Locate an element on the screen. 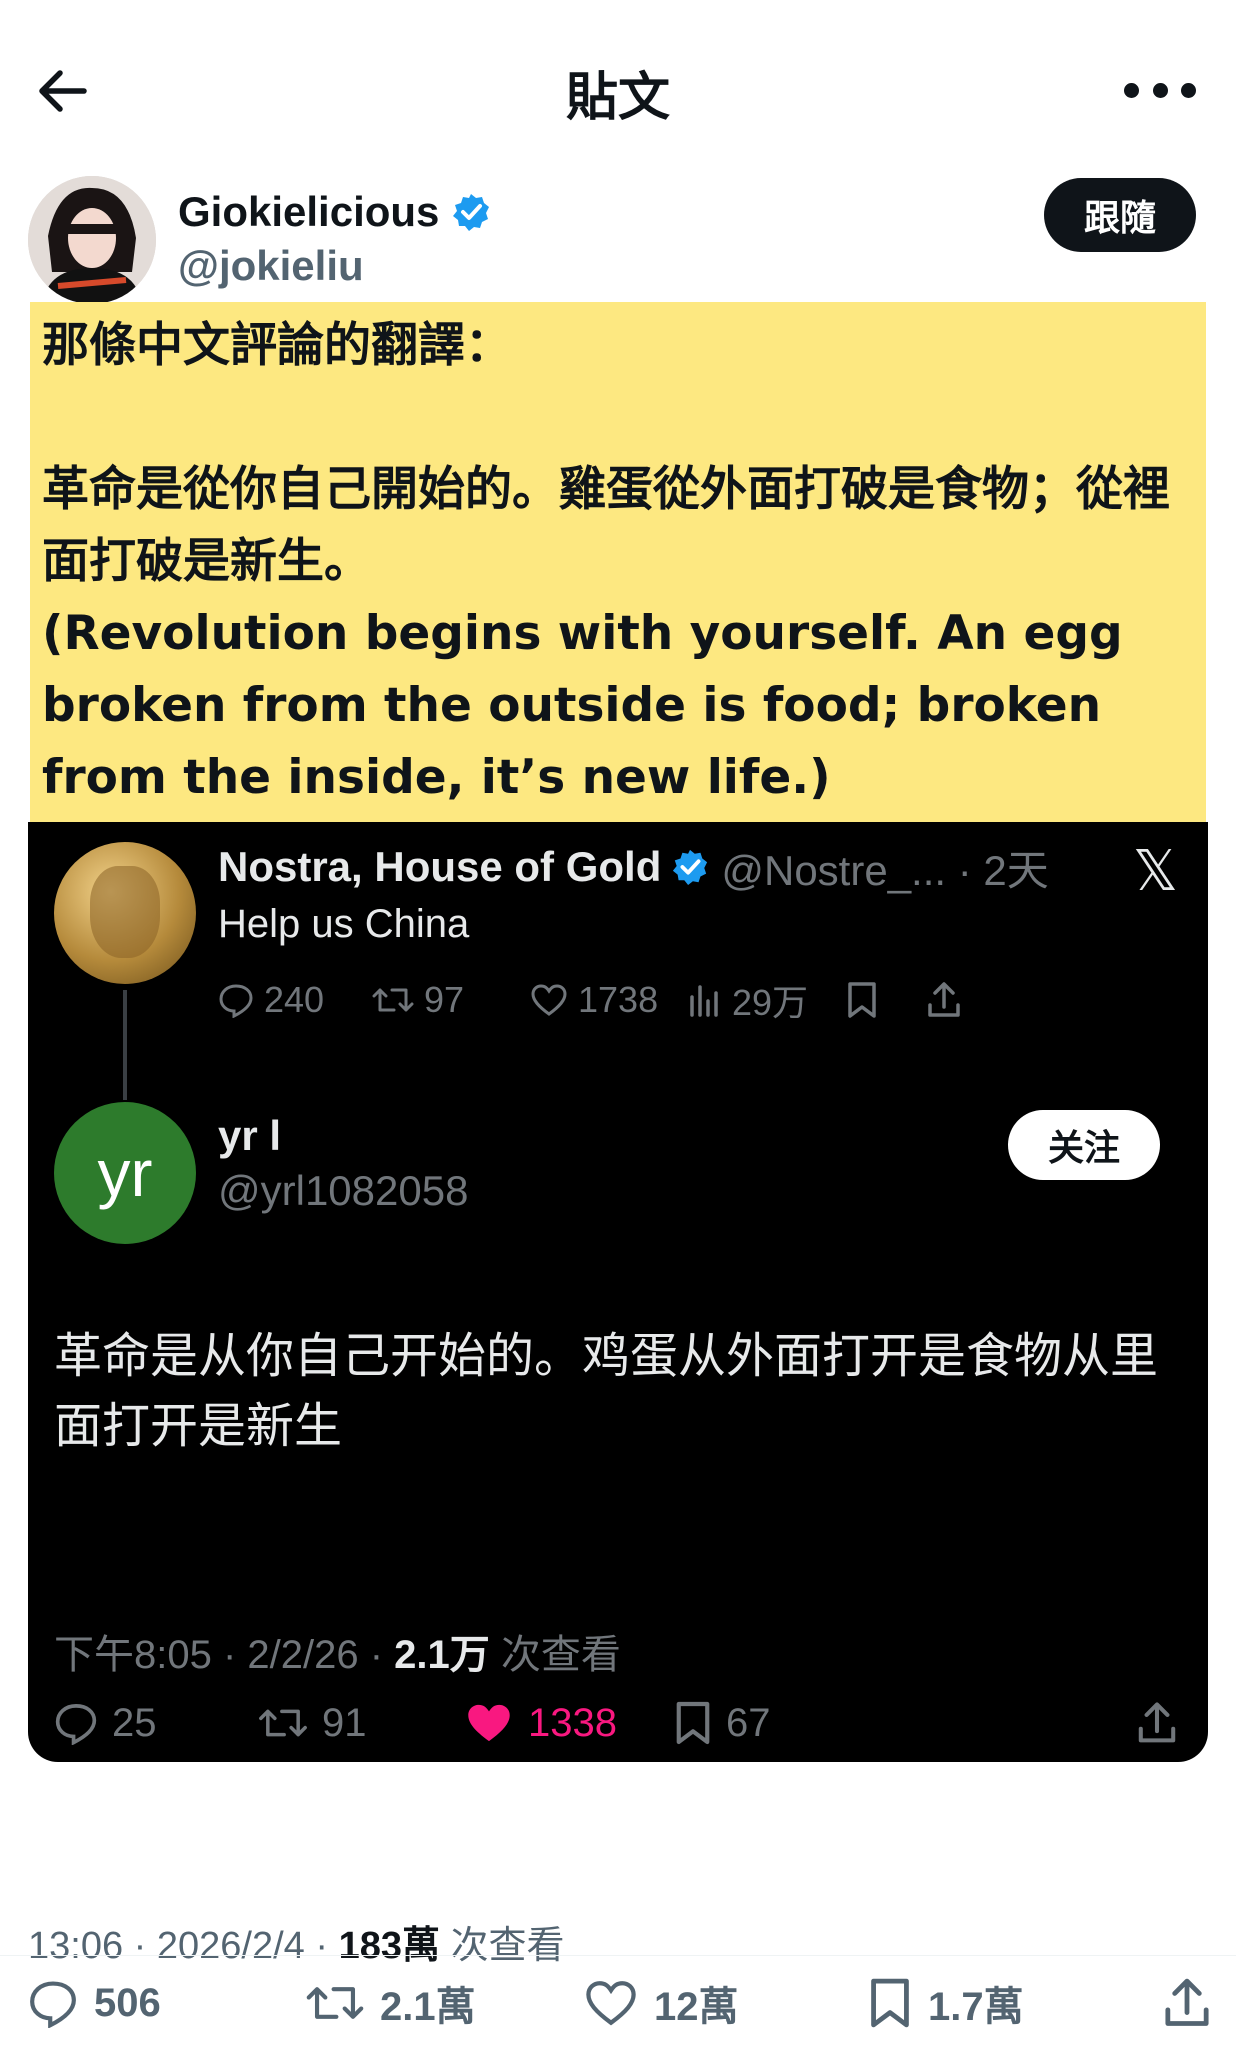 The width and height of the screenshot is (1236, 2048). post-timestamp: 13:06 · 2026/2/4 · 183萬 次查看 is located at coordinates (296, 1946).